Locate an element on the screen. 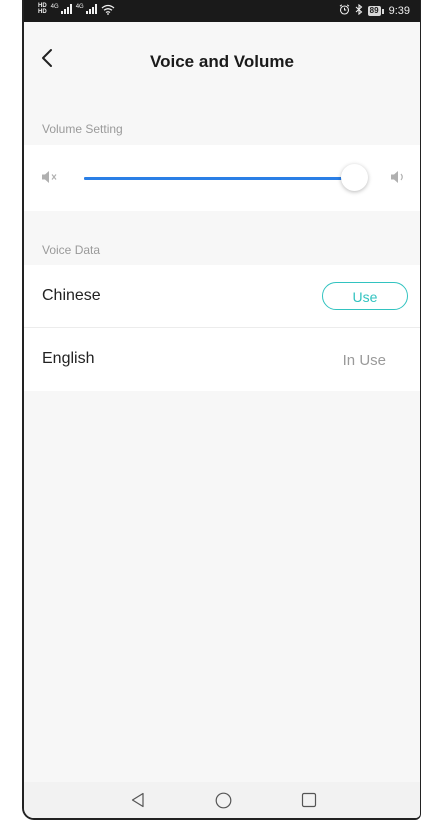 The image size is (421, 820). volume-slider-fill is located at coordinates (219, 178).